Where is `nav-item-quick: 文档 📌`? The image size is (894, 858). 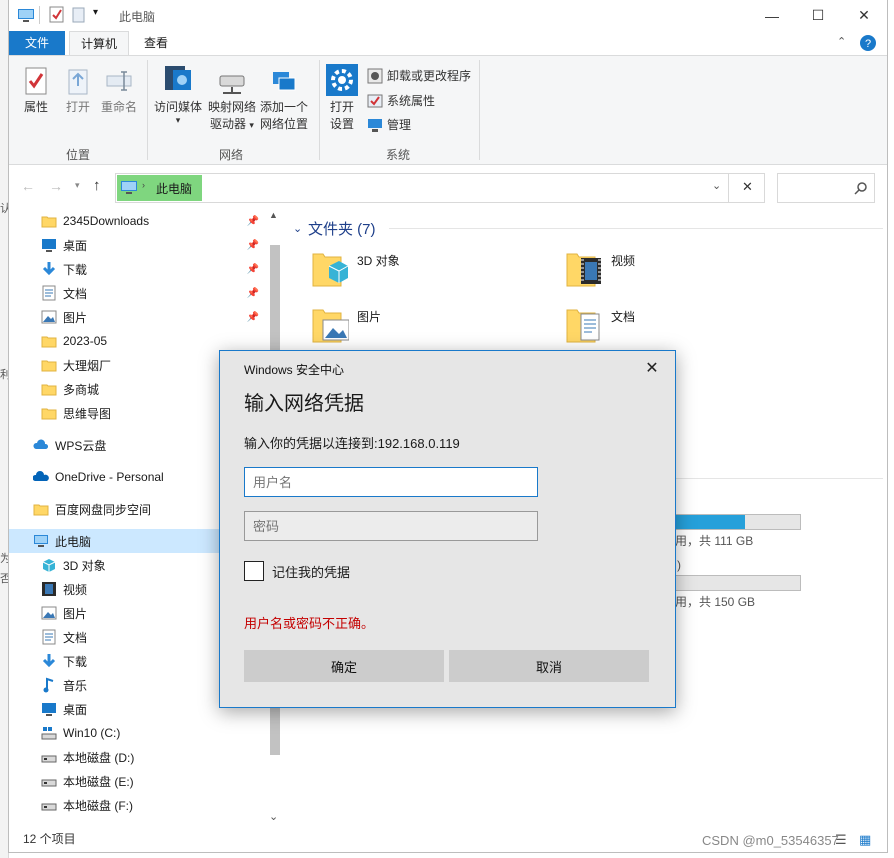
nav-item-quick: 文档 📌 is located at coordinates (138, 293).